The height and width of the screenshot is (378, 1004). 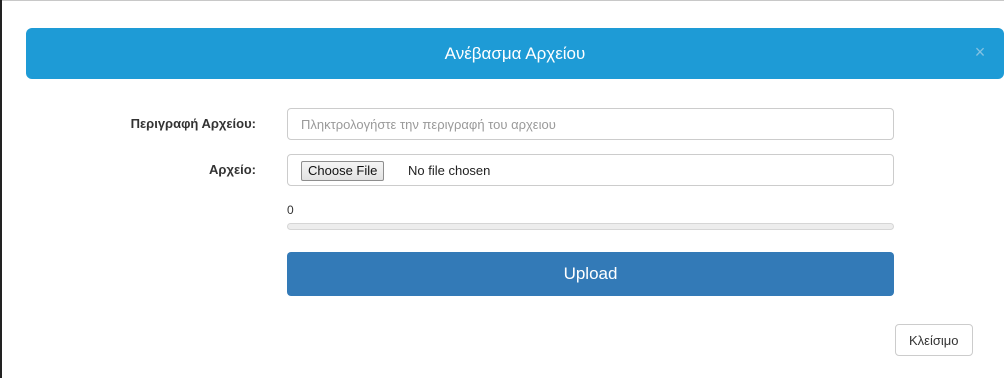 What do you see at coordinates (449, 170) in the screenshot?
I see `file-status: No file chosen` at bounding box center [449, 170].